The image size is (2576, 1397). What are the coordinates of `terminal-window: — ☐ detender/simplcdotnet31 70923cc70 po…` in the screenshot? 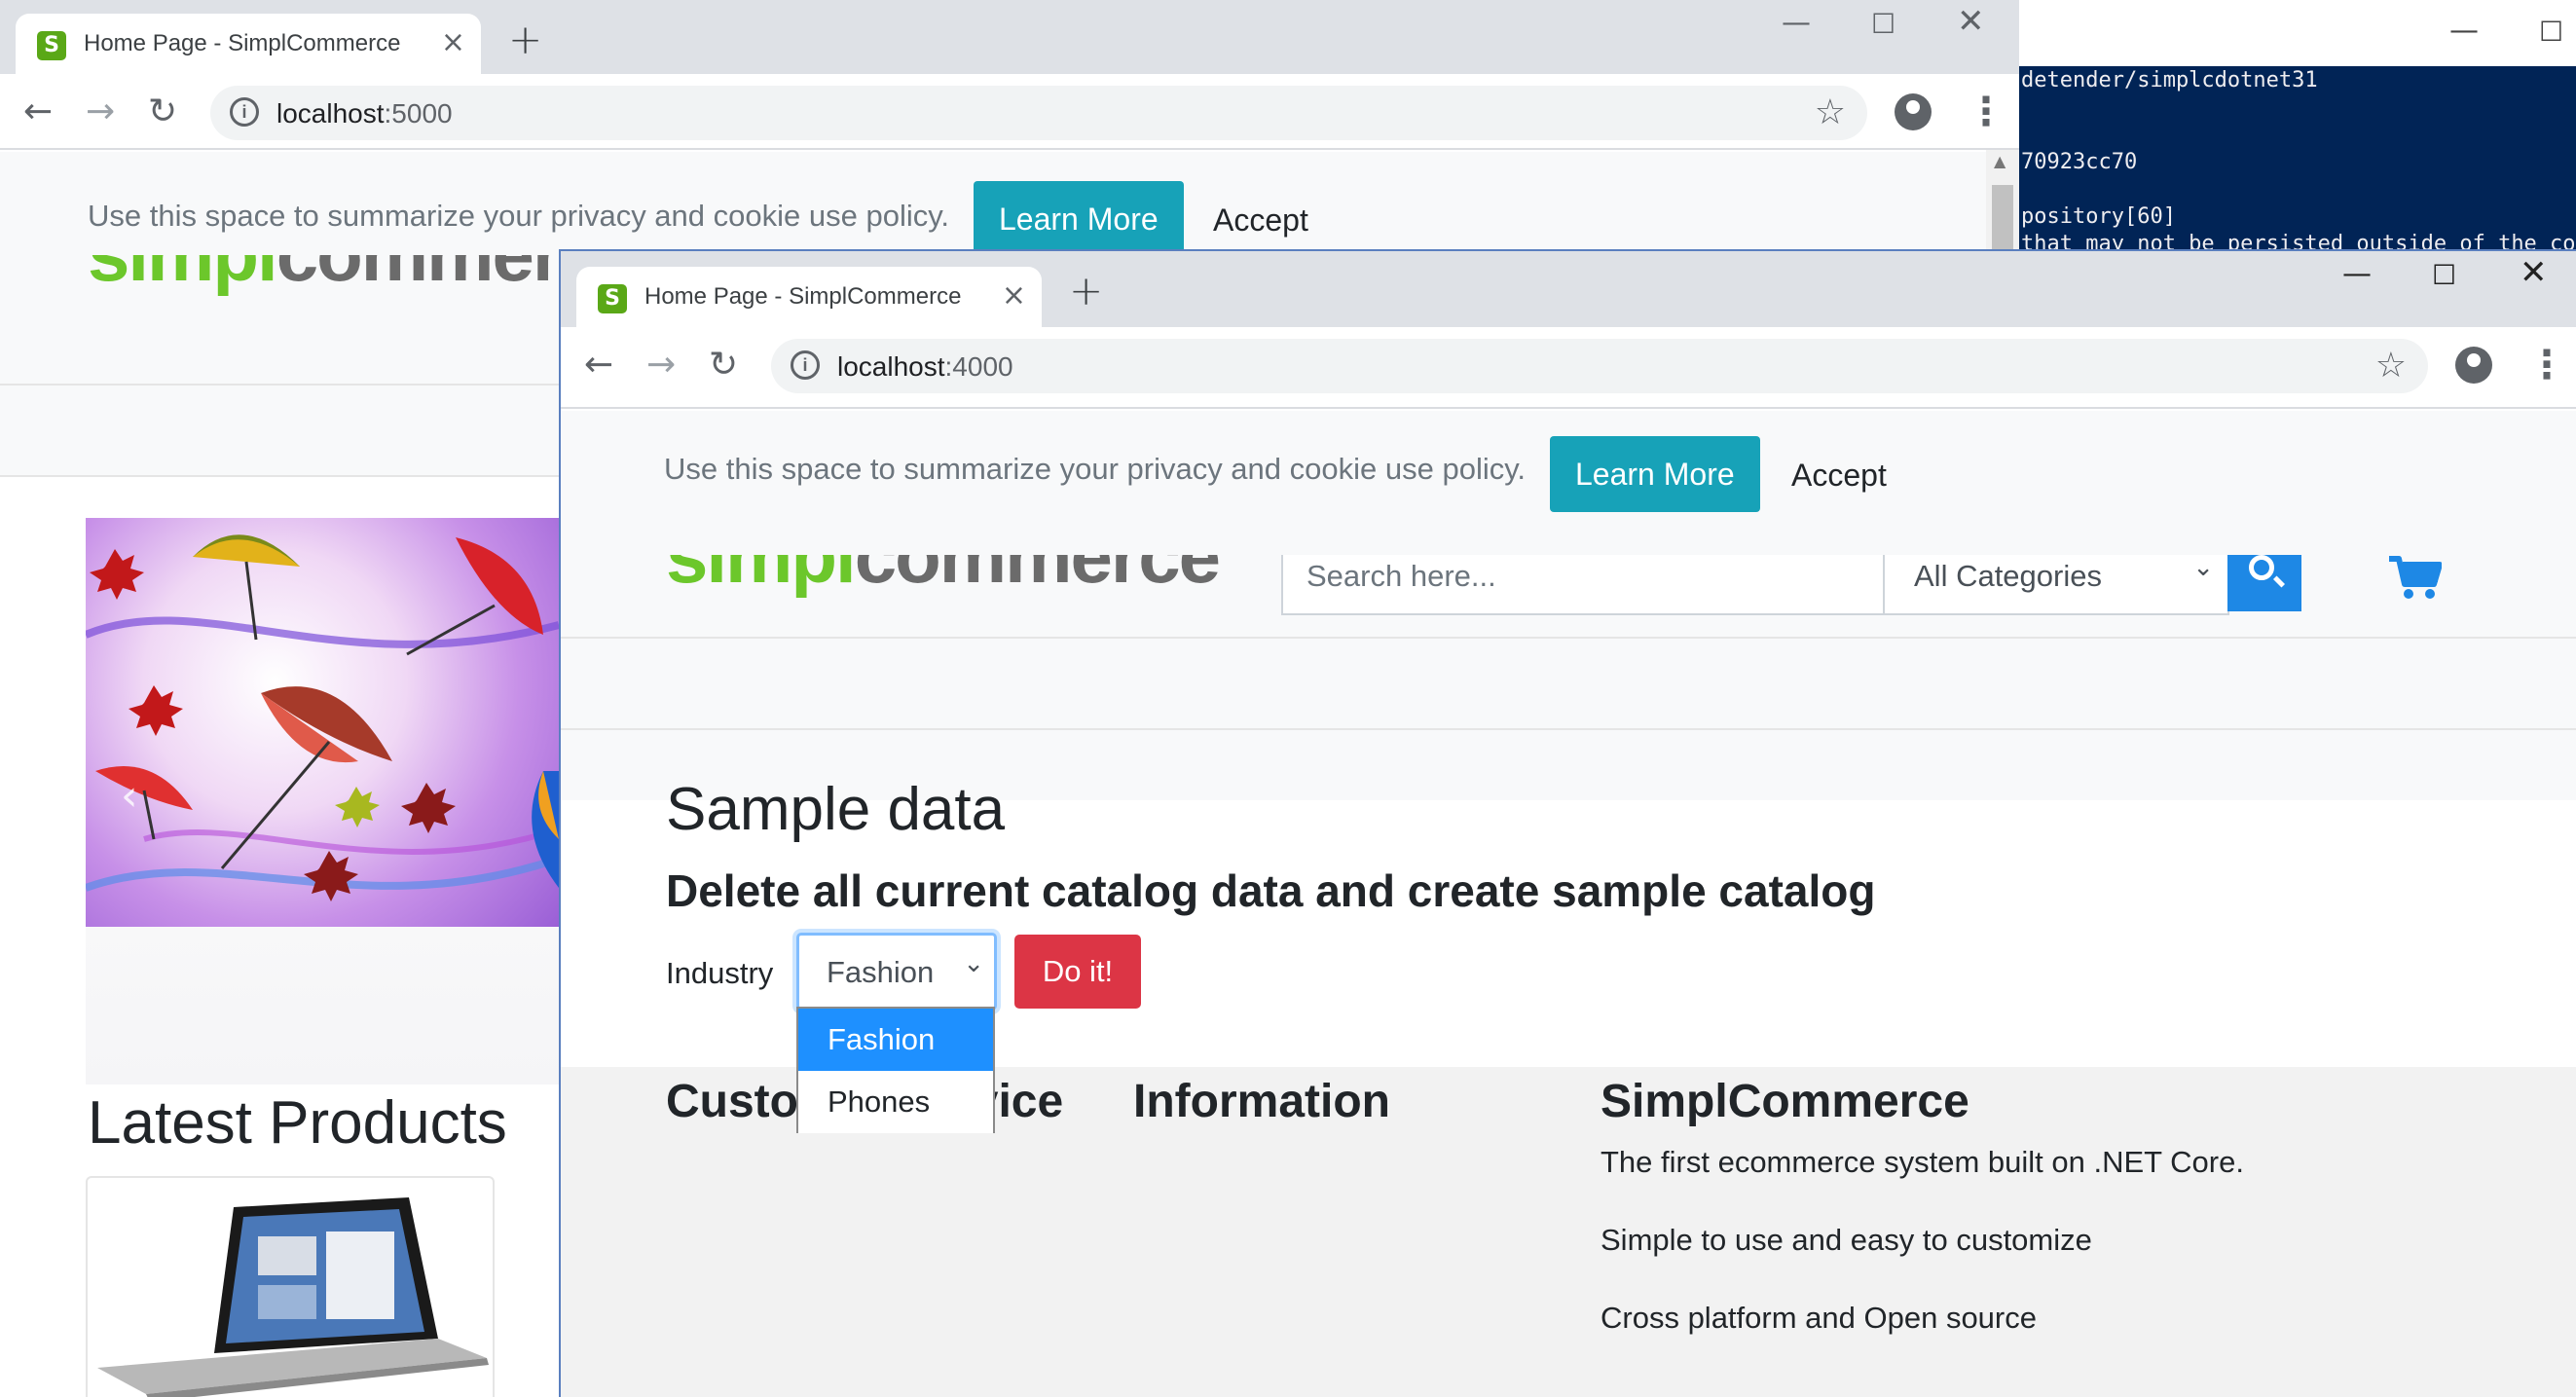 It's located at (2297, 126).